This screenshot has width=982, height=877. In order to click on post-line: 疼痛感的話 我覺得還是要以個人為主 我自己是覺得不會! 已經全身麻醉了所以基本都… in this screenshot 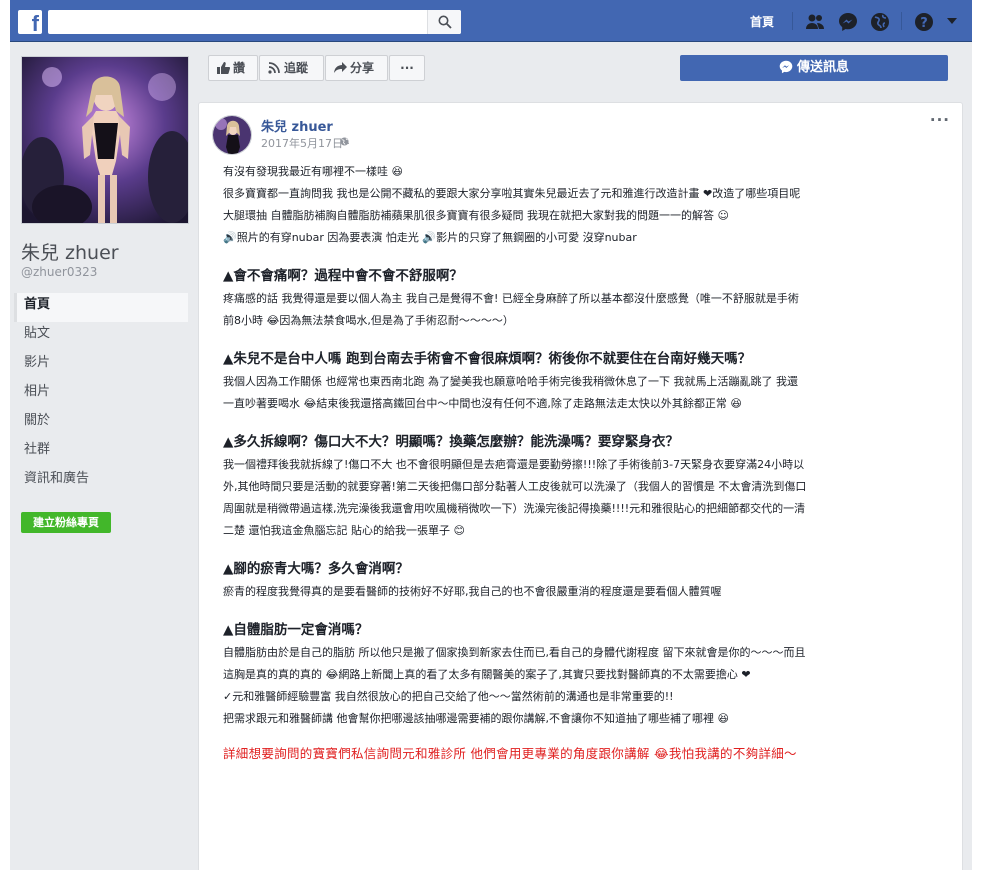, I will do `click(511, 298)`.